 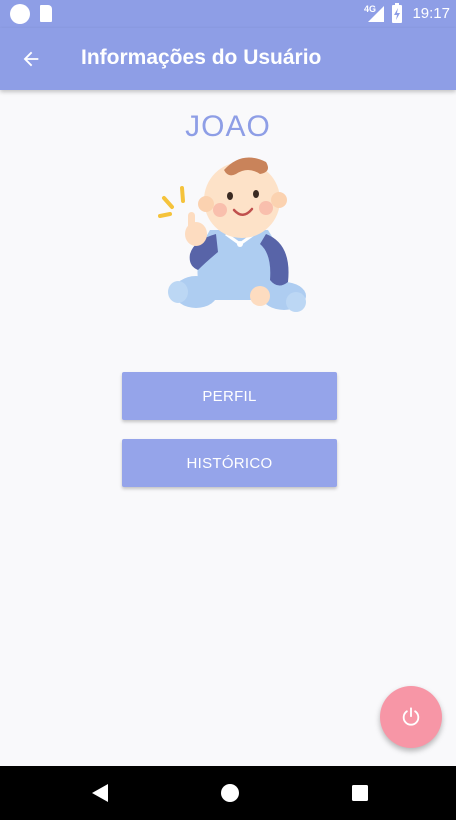 I want to click on nav-back-icon, so click(x=100, y=793).